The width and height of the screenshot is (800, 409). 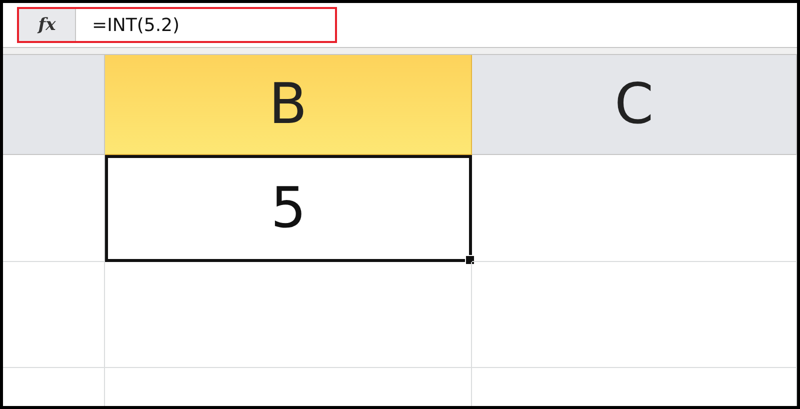 What do you see at coordinates (128, 25) in the screenshot?
I see `formula-field: =INT(5.2)` at bounding box center [128, 25].